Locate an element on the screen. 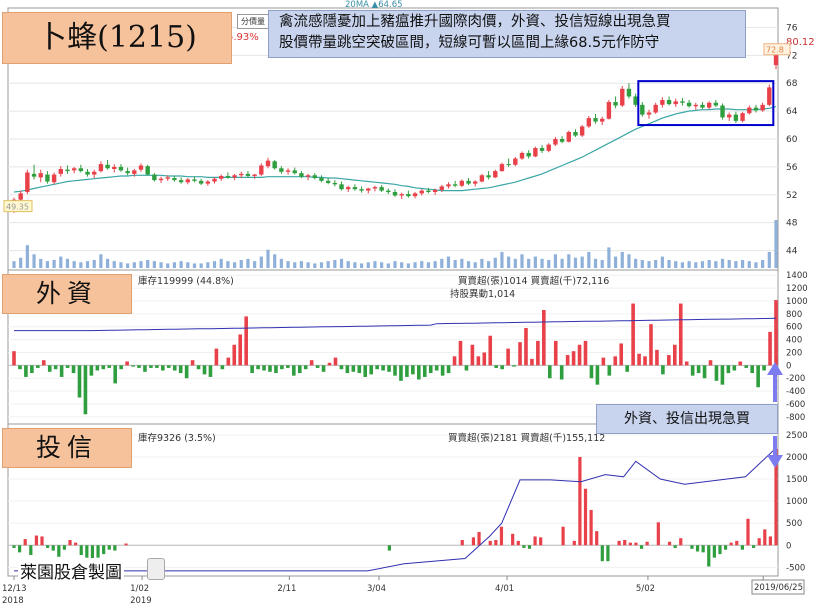  foreign-tick-label: 600 is located at coordinates (794, 328).